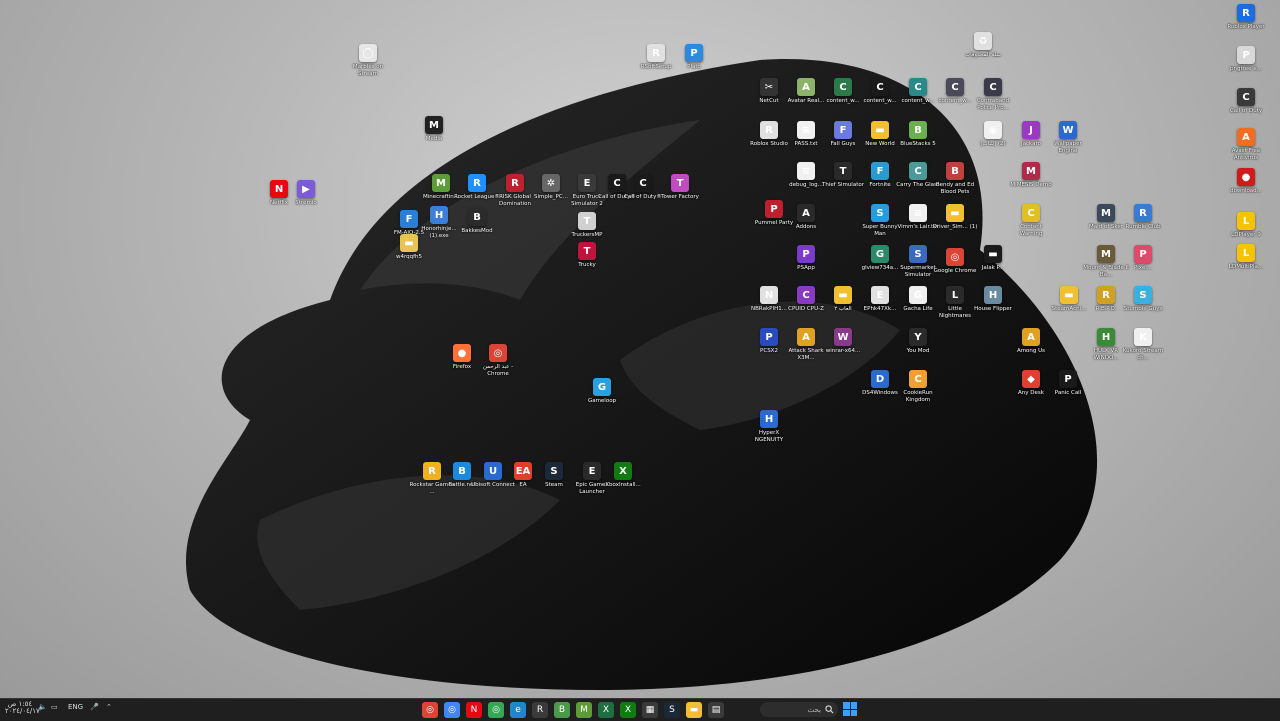  I want to click on minecraft-icon: M, so click(584, 710).